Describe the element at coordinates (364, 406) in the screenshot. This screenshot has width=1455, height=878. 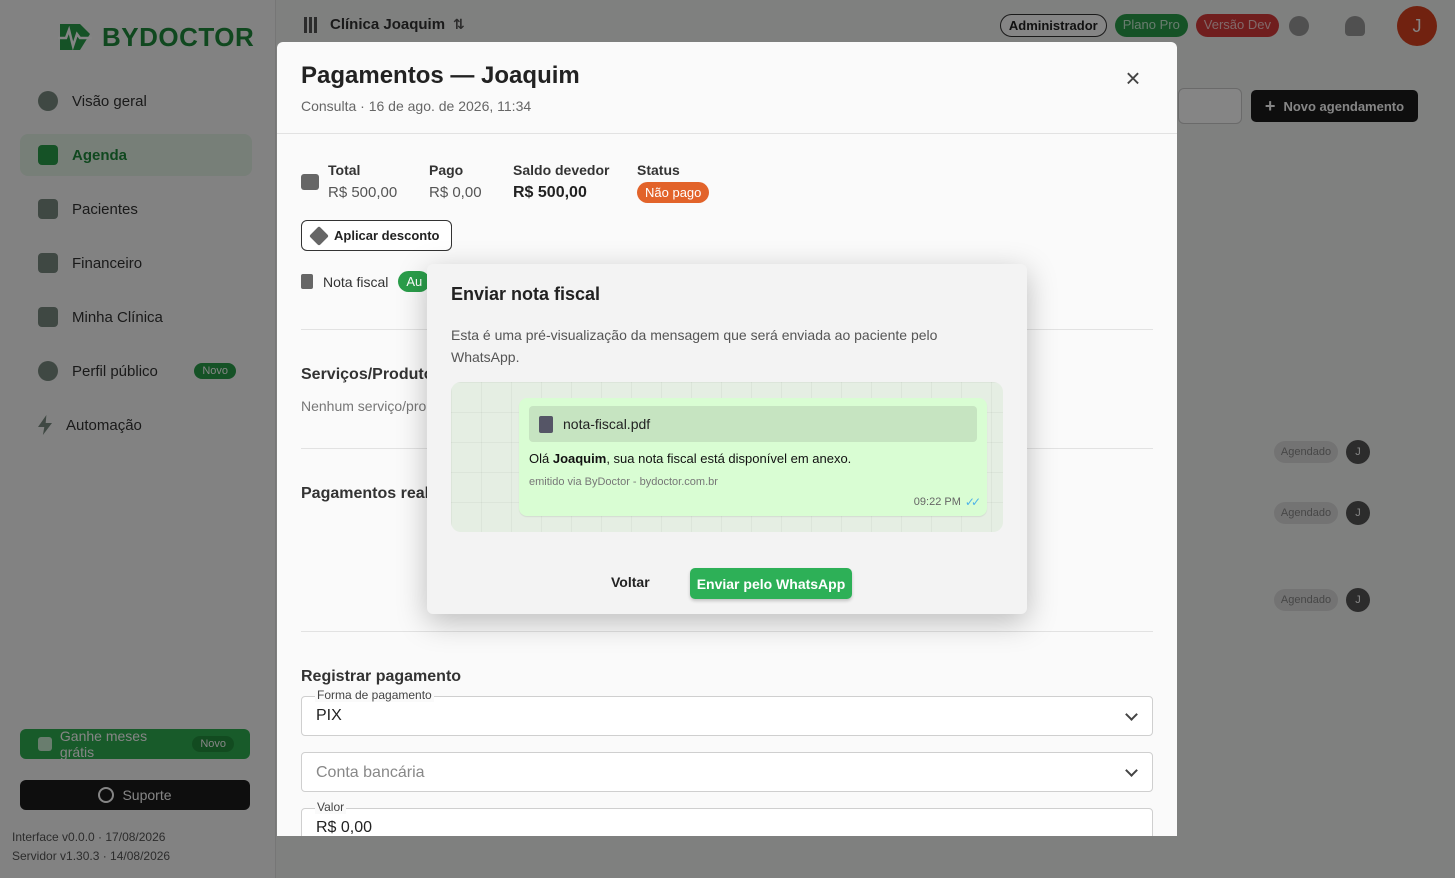
I see `services-empty-text: Nenhum serviço/pro` at that location.